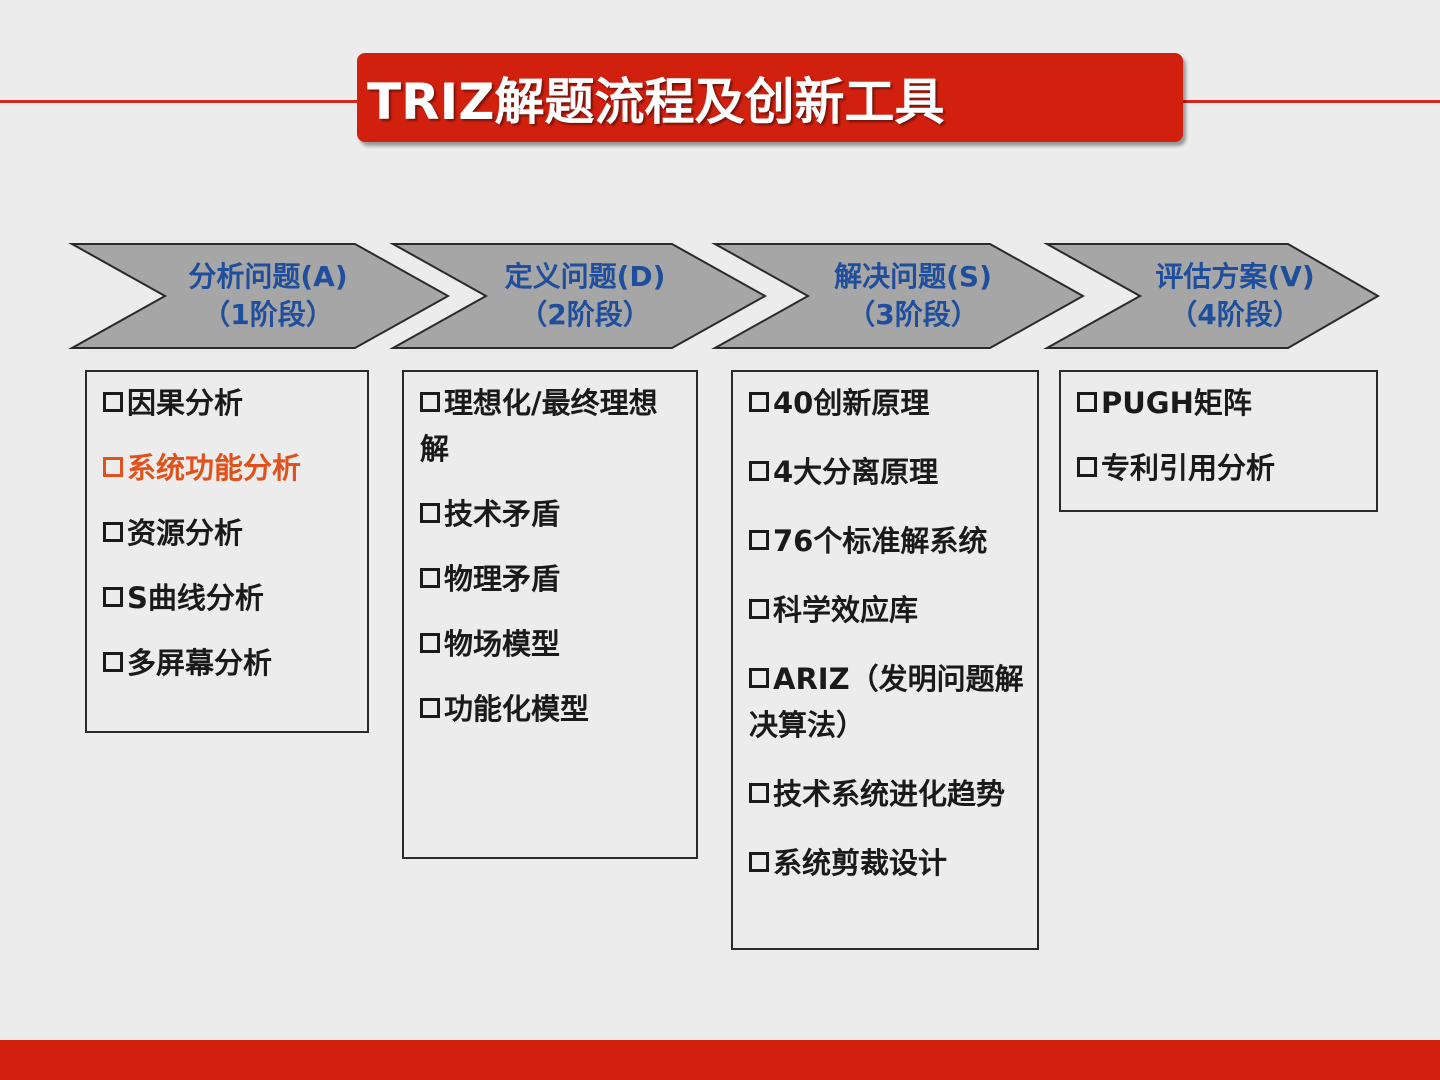 The height and width of the screenshot is (1080, 1440). I want to click on list-item: 功能化模型, so click(553, 709).